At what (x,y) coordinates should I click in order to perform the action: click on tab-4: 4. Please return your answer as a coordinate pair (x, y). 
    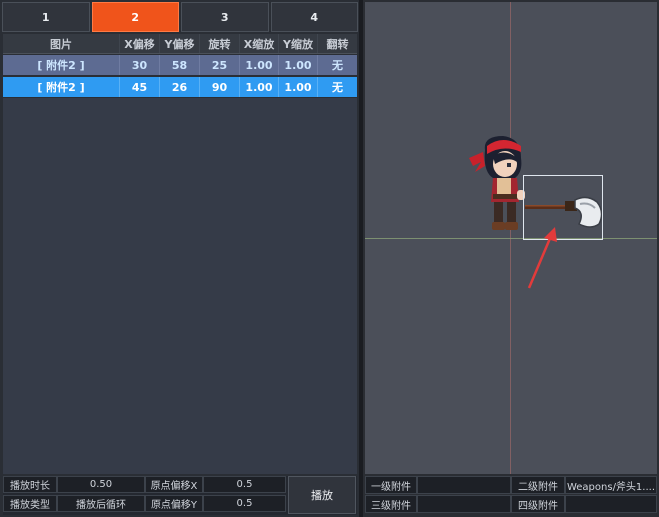
    Looking at the image, I should click on (314, 17).